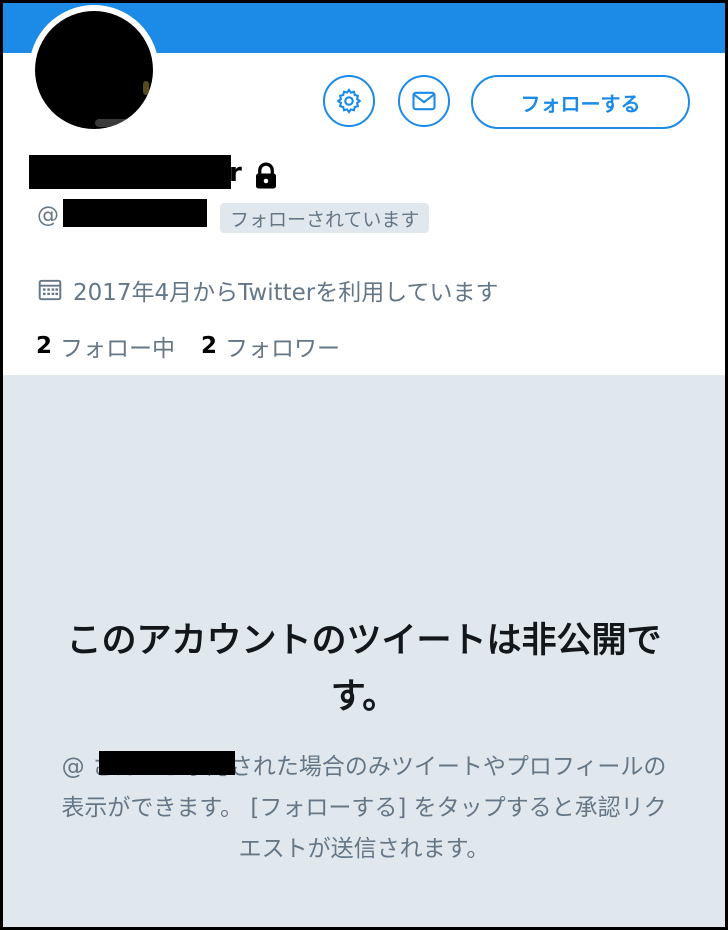  I want to click on followers-count: 2, so click(209, 346).